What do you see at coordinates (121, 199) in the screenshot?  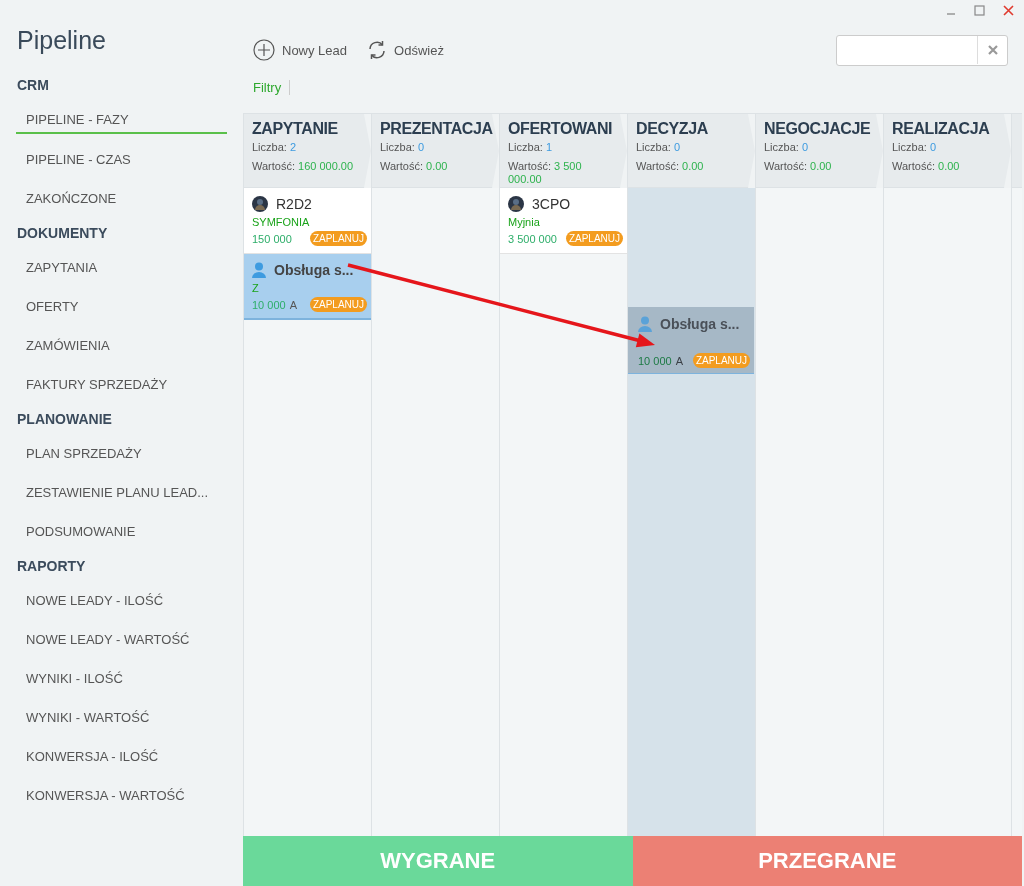 I see `sidebar-item: ZAKOŃCZONE` at bounding box center [121, 199].